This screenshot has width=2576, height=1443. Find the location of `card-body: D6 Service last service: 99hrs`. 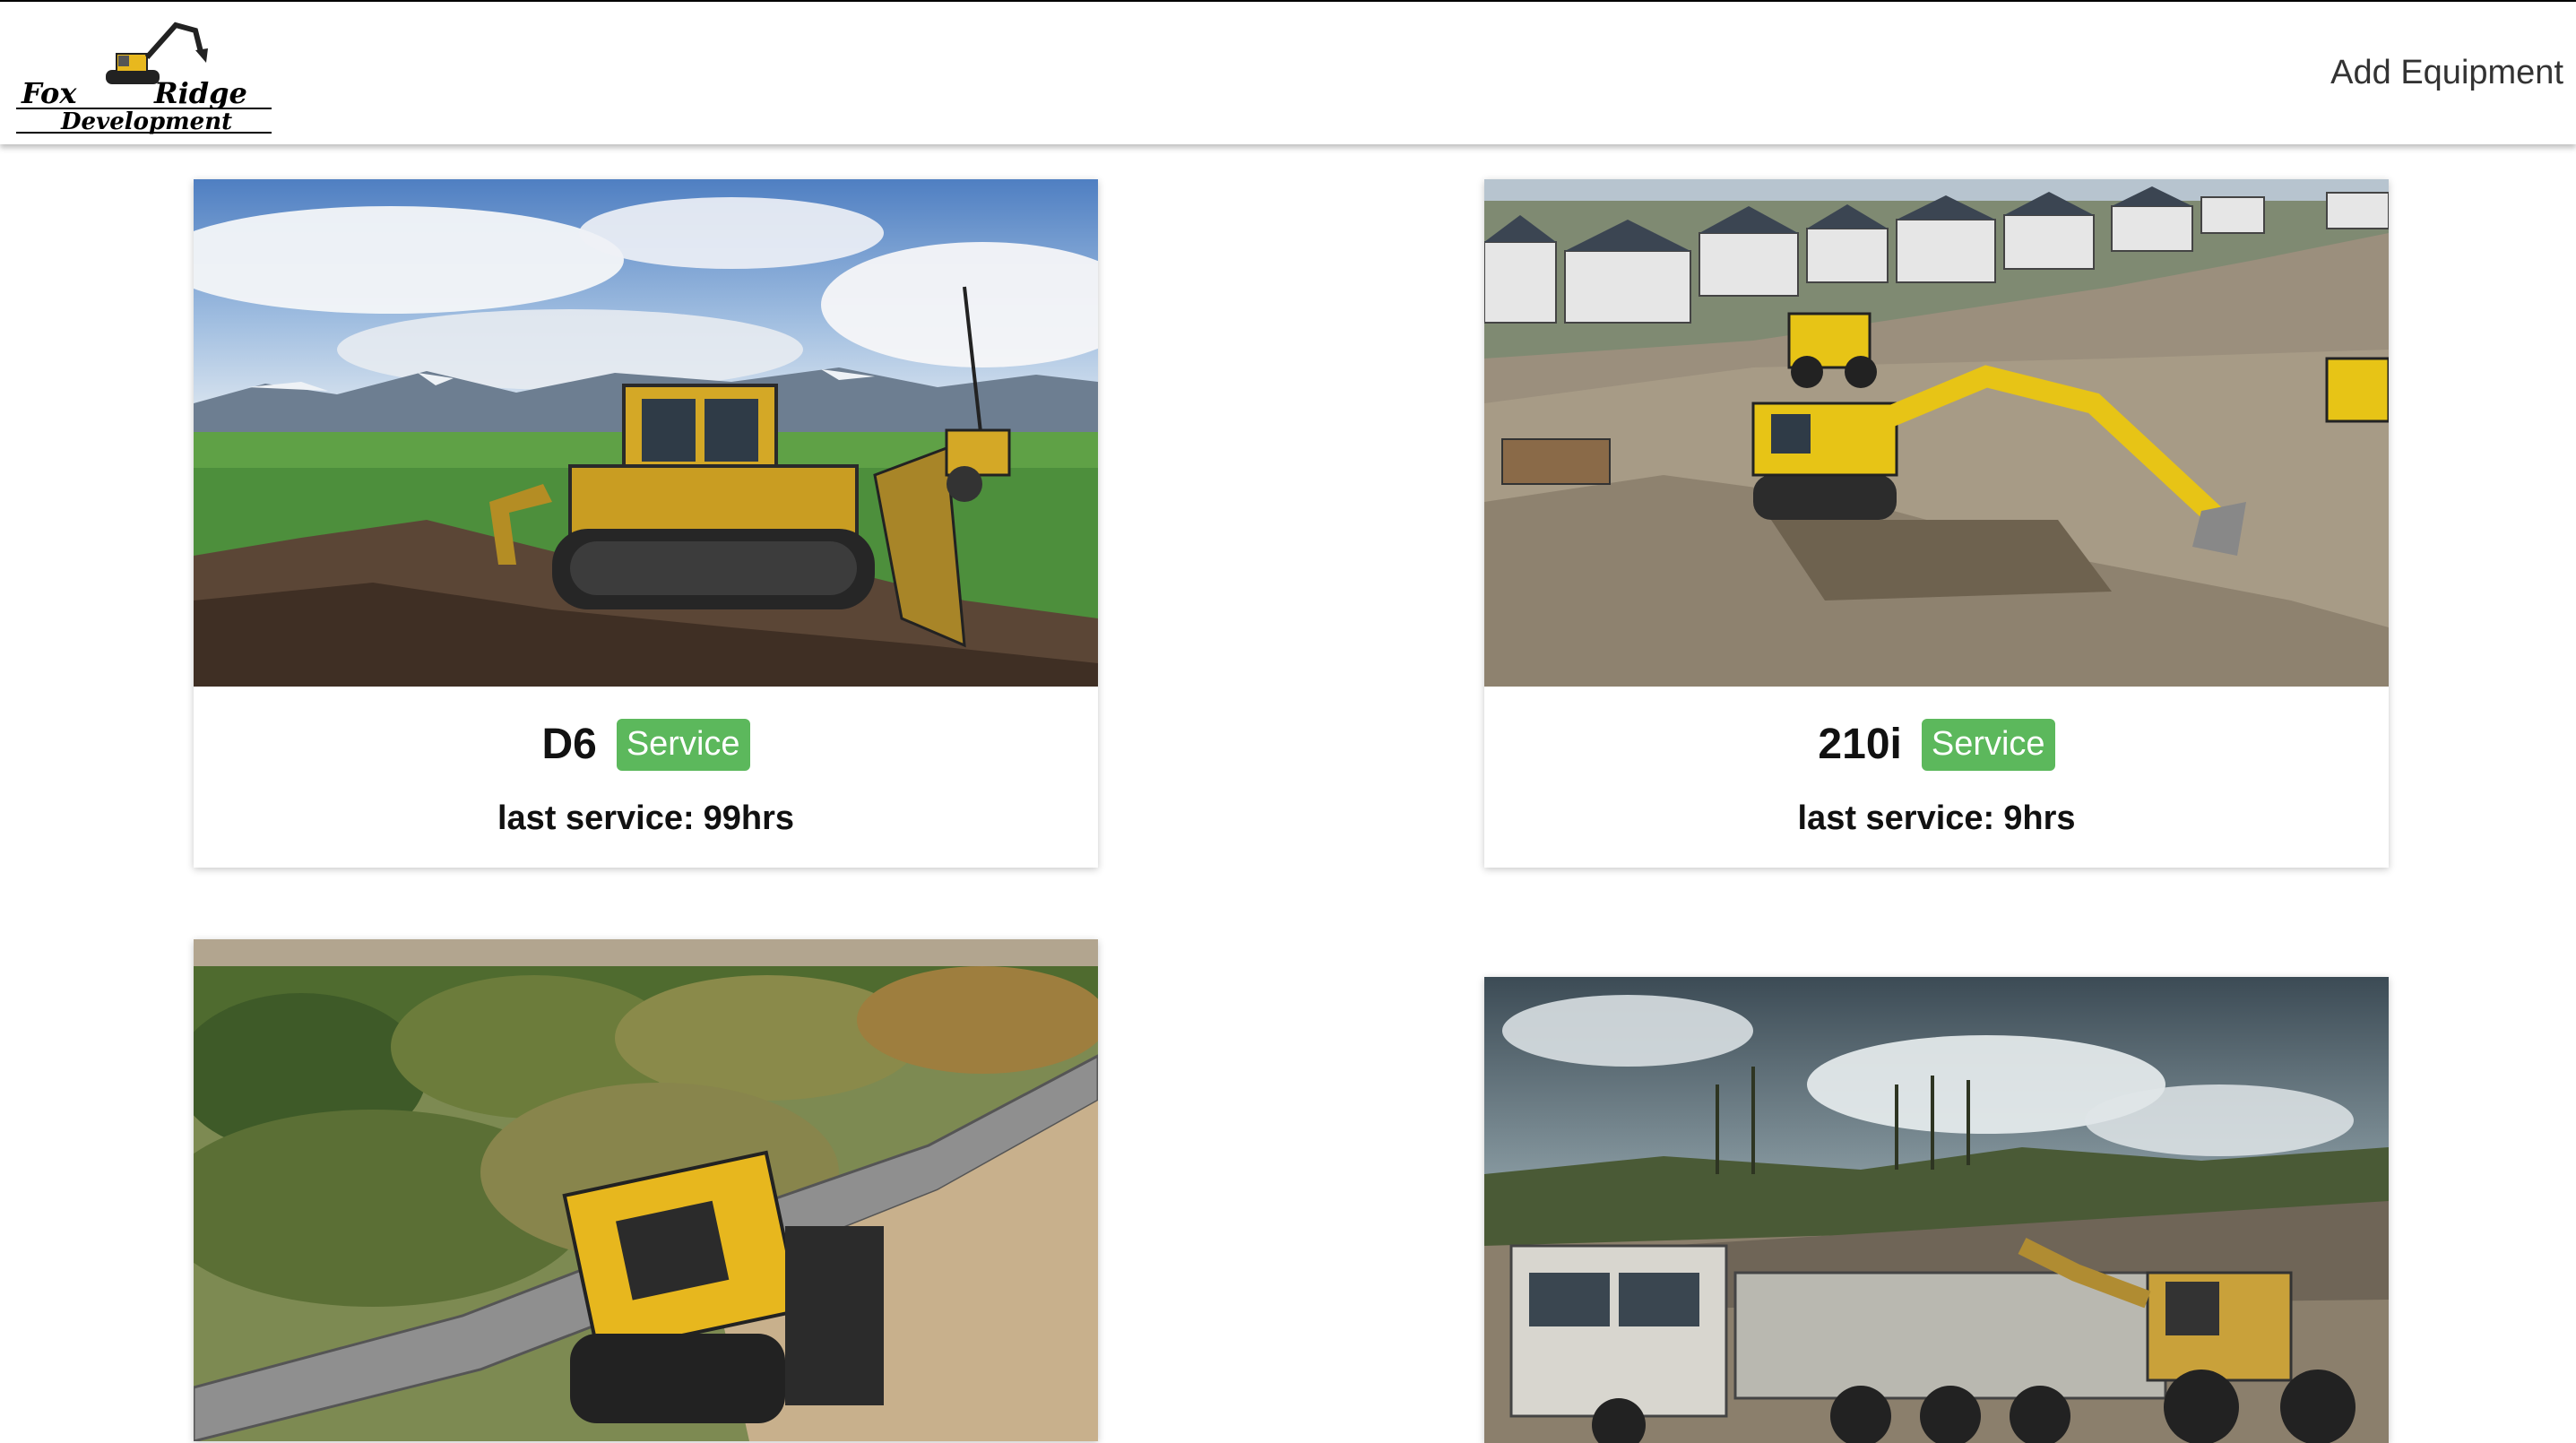

card-body: D6 Service last service: 99hrs is located at coordinates (646, 777).